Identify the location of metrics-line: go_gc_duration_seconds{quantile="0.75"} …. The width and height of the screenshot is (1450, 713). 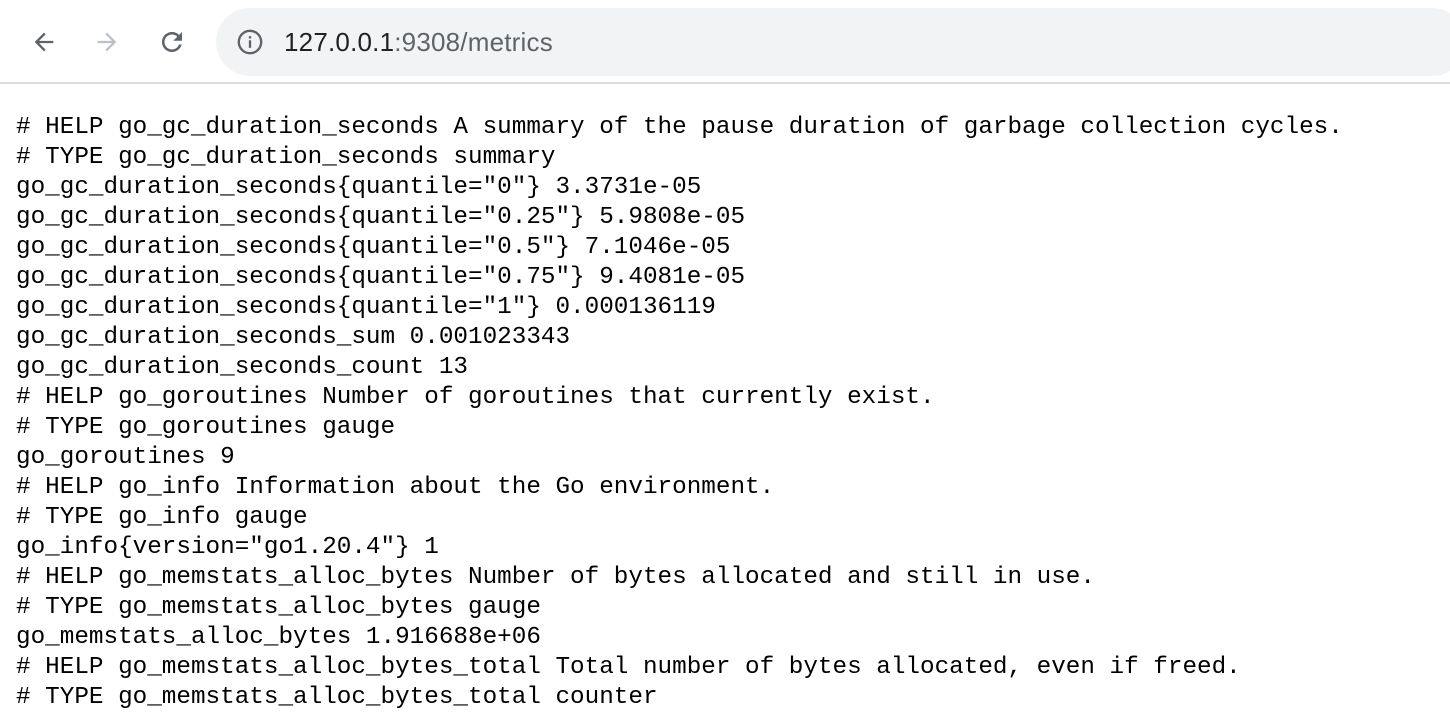
(381, 277).